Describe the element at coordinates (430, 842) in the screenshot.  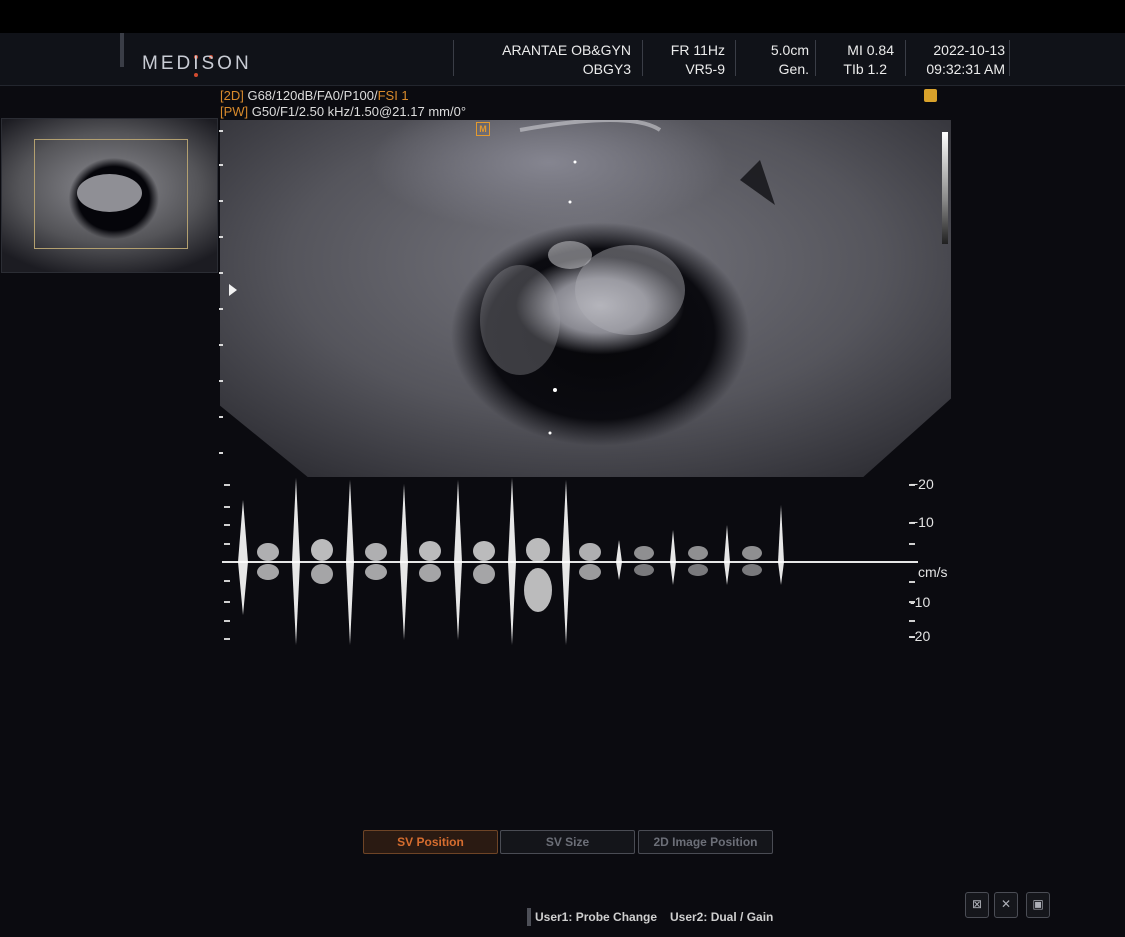
I see `sv-position-button: SV Position` at that location.